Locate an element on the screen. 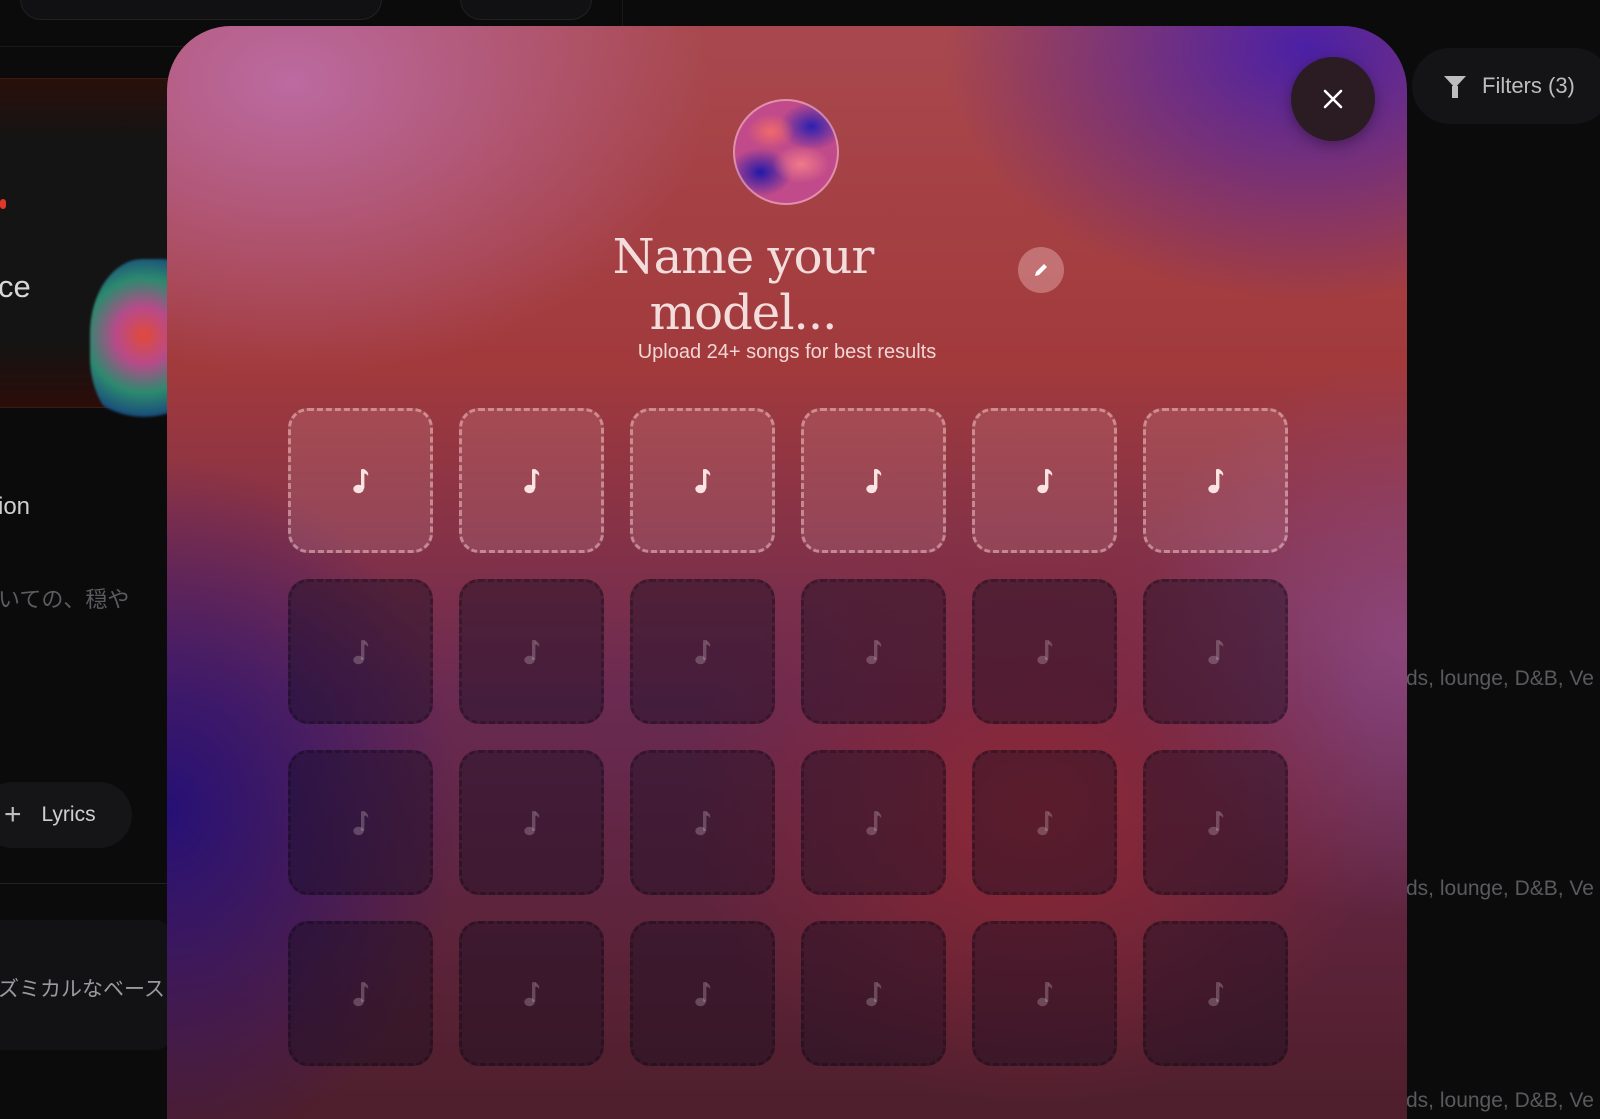 Image resolution: width=1600 pixels, height=1119 pixels. pencil-icon is located at coordinates (1041, 270).